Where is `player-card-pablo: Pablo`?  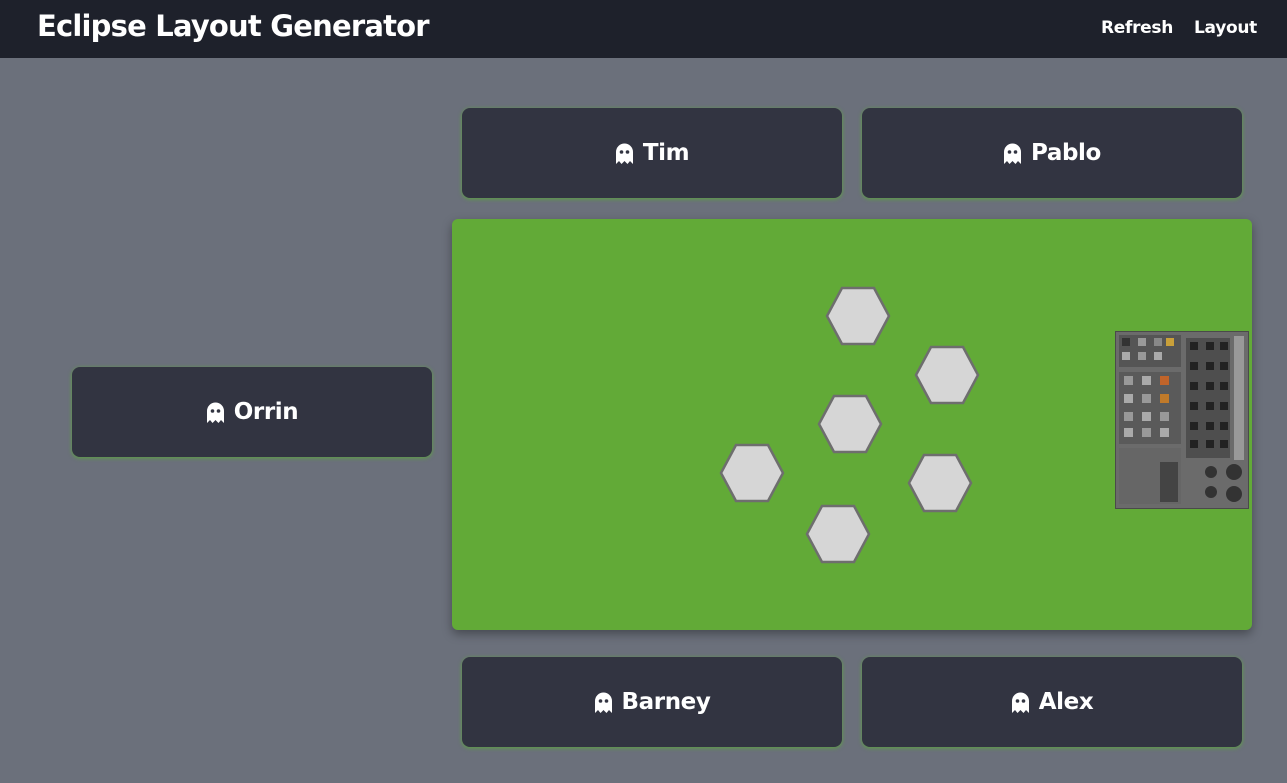 player-card-pablo: Pablo is located at coordinates (1052, 153).